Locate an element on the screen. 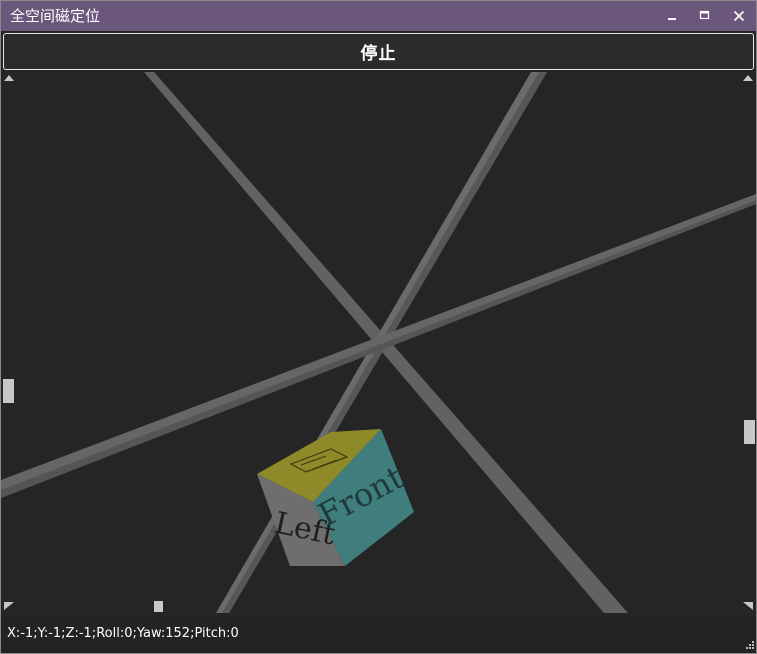  maximize-button is located at coordinates (705, 16).